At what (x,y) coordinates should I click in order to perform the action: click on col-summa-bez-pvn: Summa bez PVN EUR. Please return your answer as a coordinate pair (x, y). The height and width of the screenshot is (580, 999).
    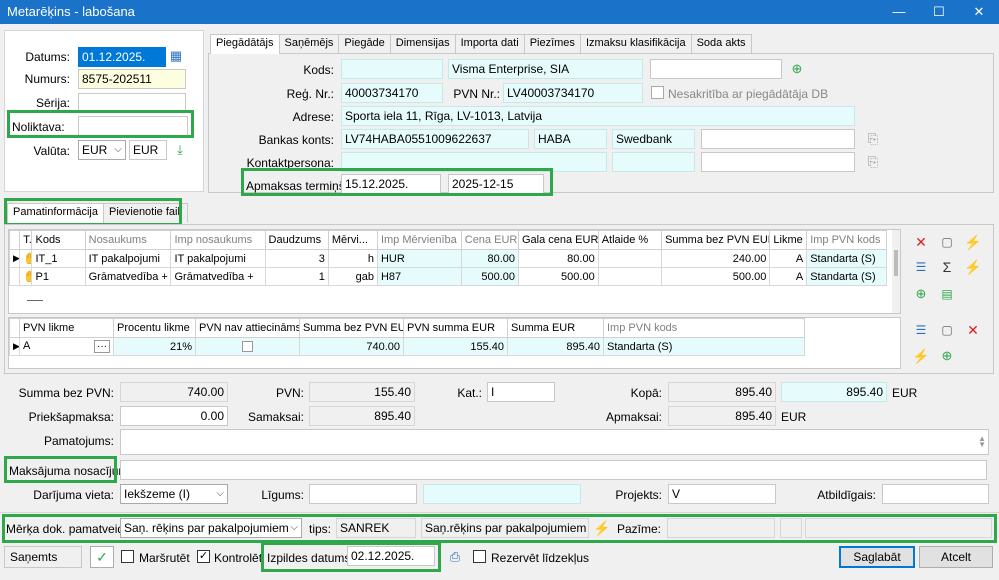
    Looking at the image, I should click on (351, 328).